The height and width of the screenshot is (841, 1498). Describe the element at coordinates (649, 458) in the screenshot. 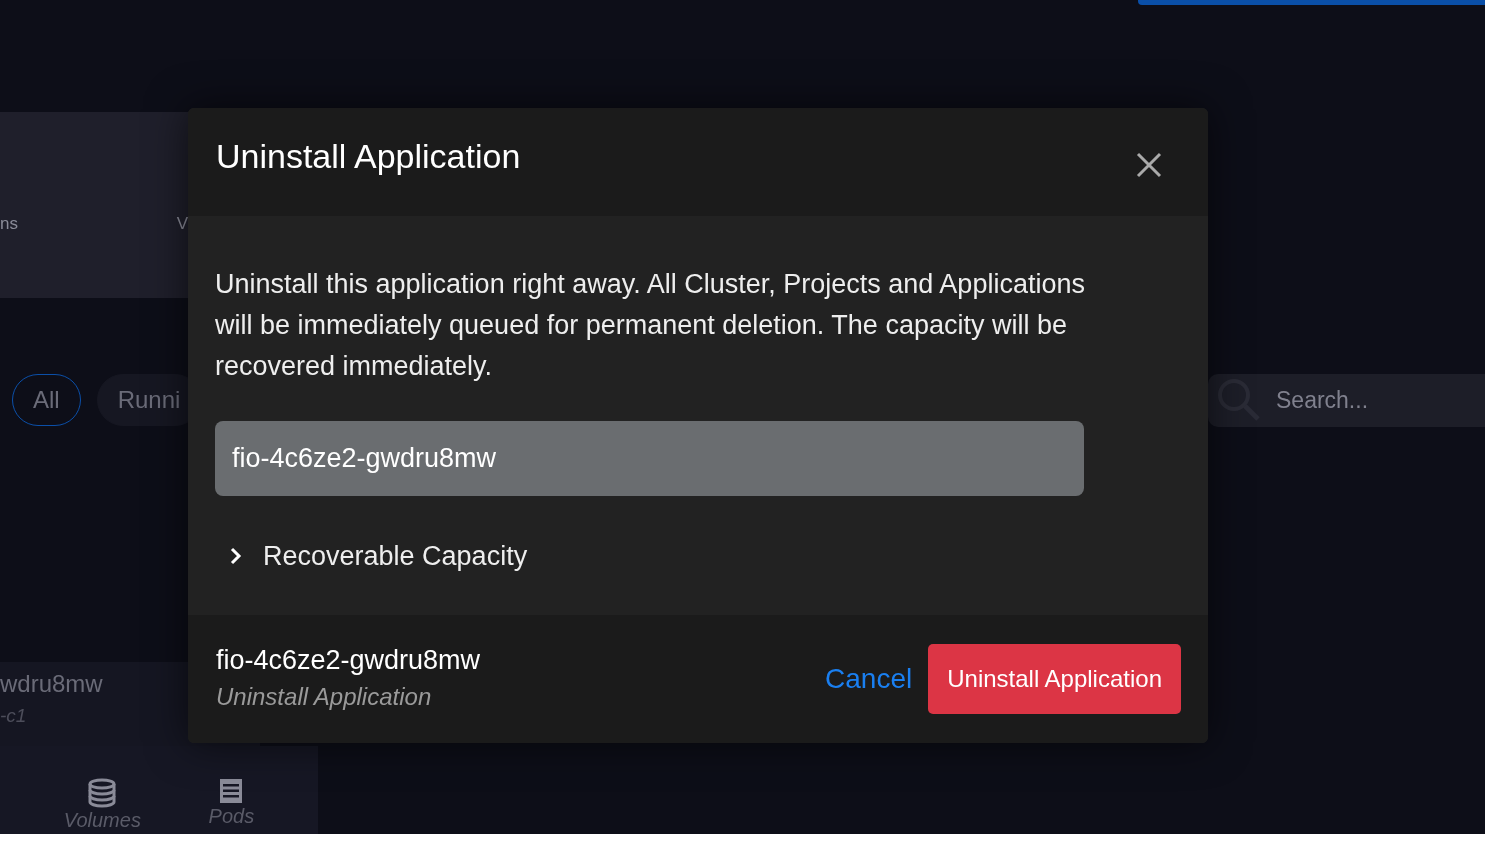

I see `input-field: fio-4c6ze2-gwdru8mw` at that location.